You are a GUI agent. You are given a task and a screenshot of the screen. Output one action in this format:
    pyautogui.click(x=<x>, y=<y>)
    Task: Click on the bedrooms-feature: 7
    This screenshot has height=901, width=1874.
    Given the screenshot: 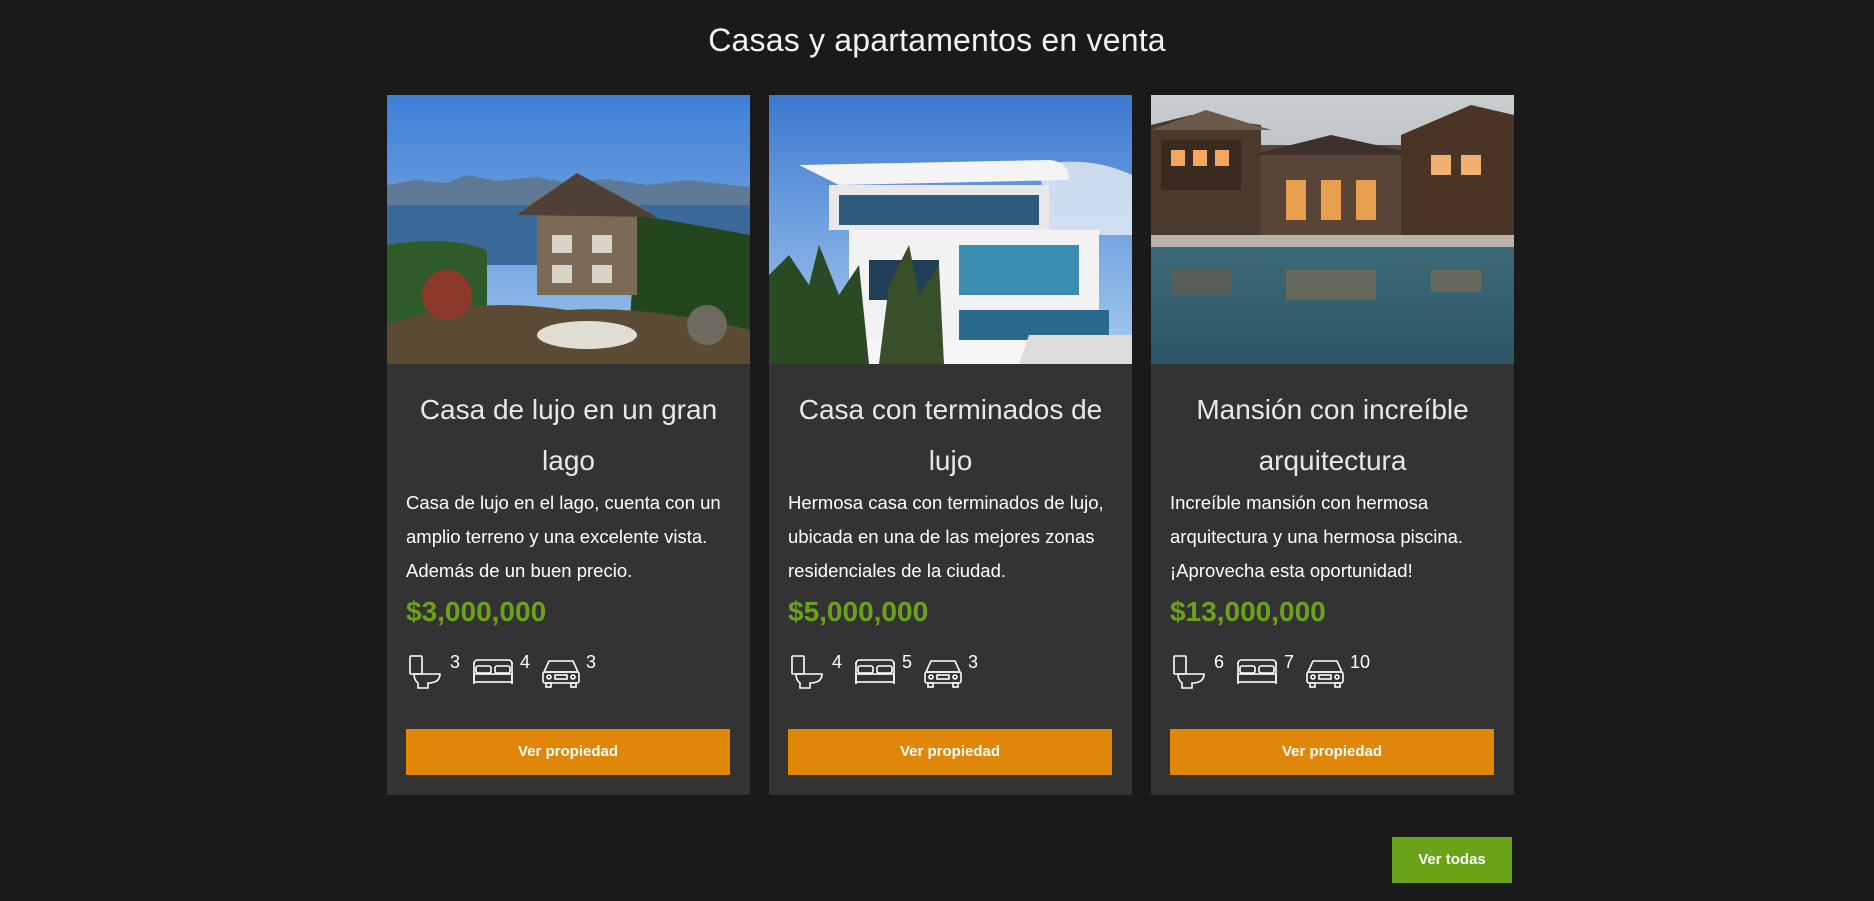 What is the action you would take?
    pyautogui.click(x=1264, y=672)
    